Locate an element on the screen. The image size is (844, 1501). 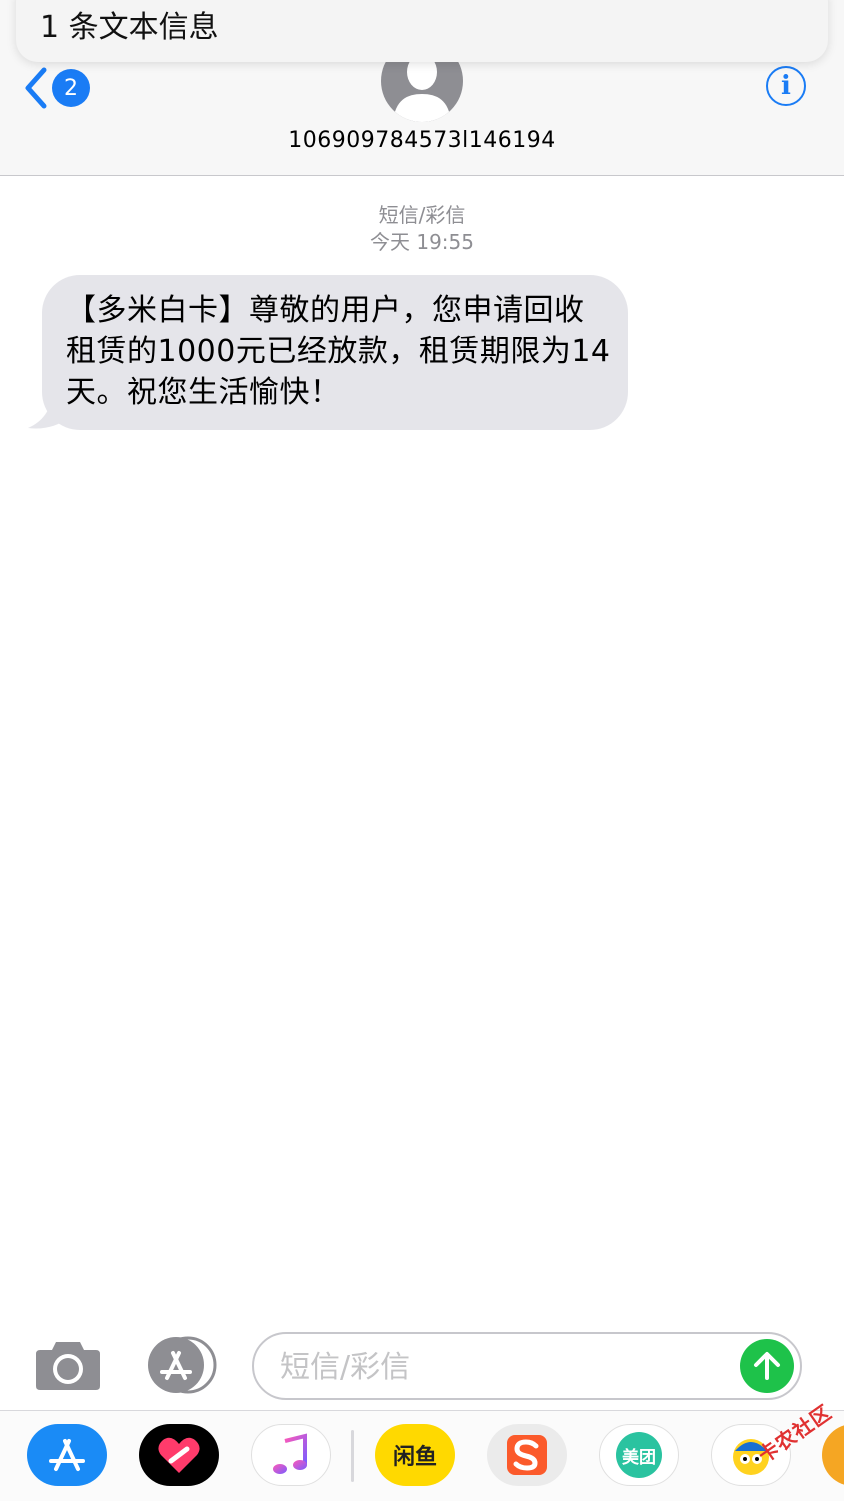
unread-badge: 2 is located at coordinates (71, 88).